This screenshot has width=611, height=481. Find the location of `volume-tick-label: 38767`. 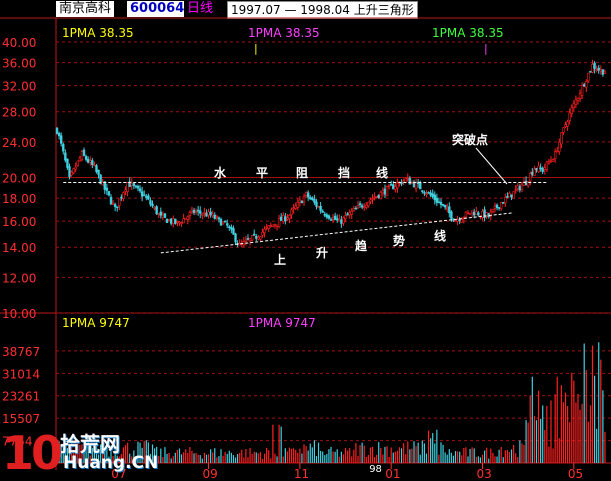

volume-tick-label: 38767 is located at coordinates (21, 352).